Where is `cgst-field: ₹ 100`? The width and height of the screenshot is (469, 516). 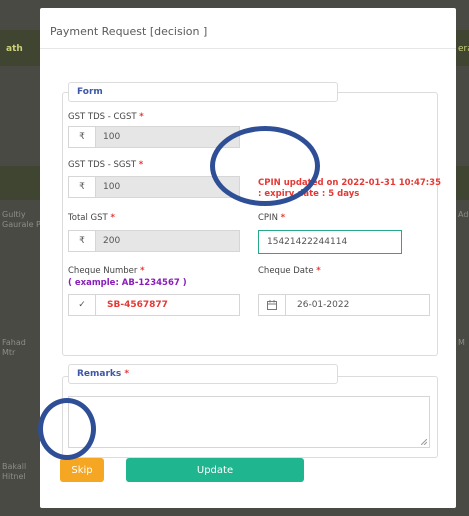
cgst-field: ₹ 100 is located at coordinates (154, 137).